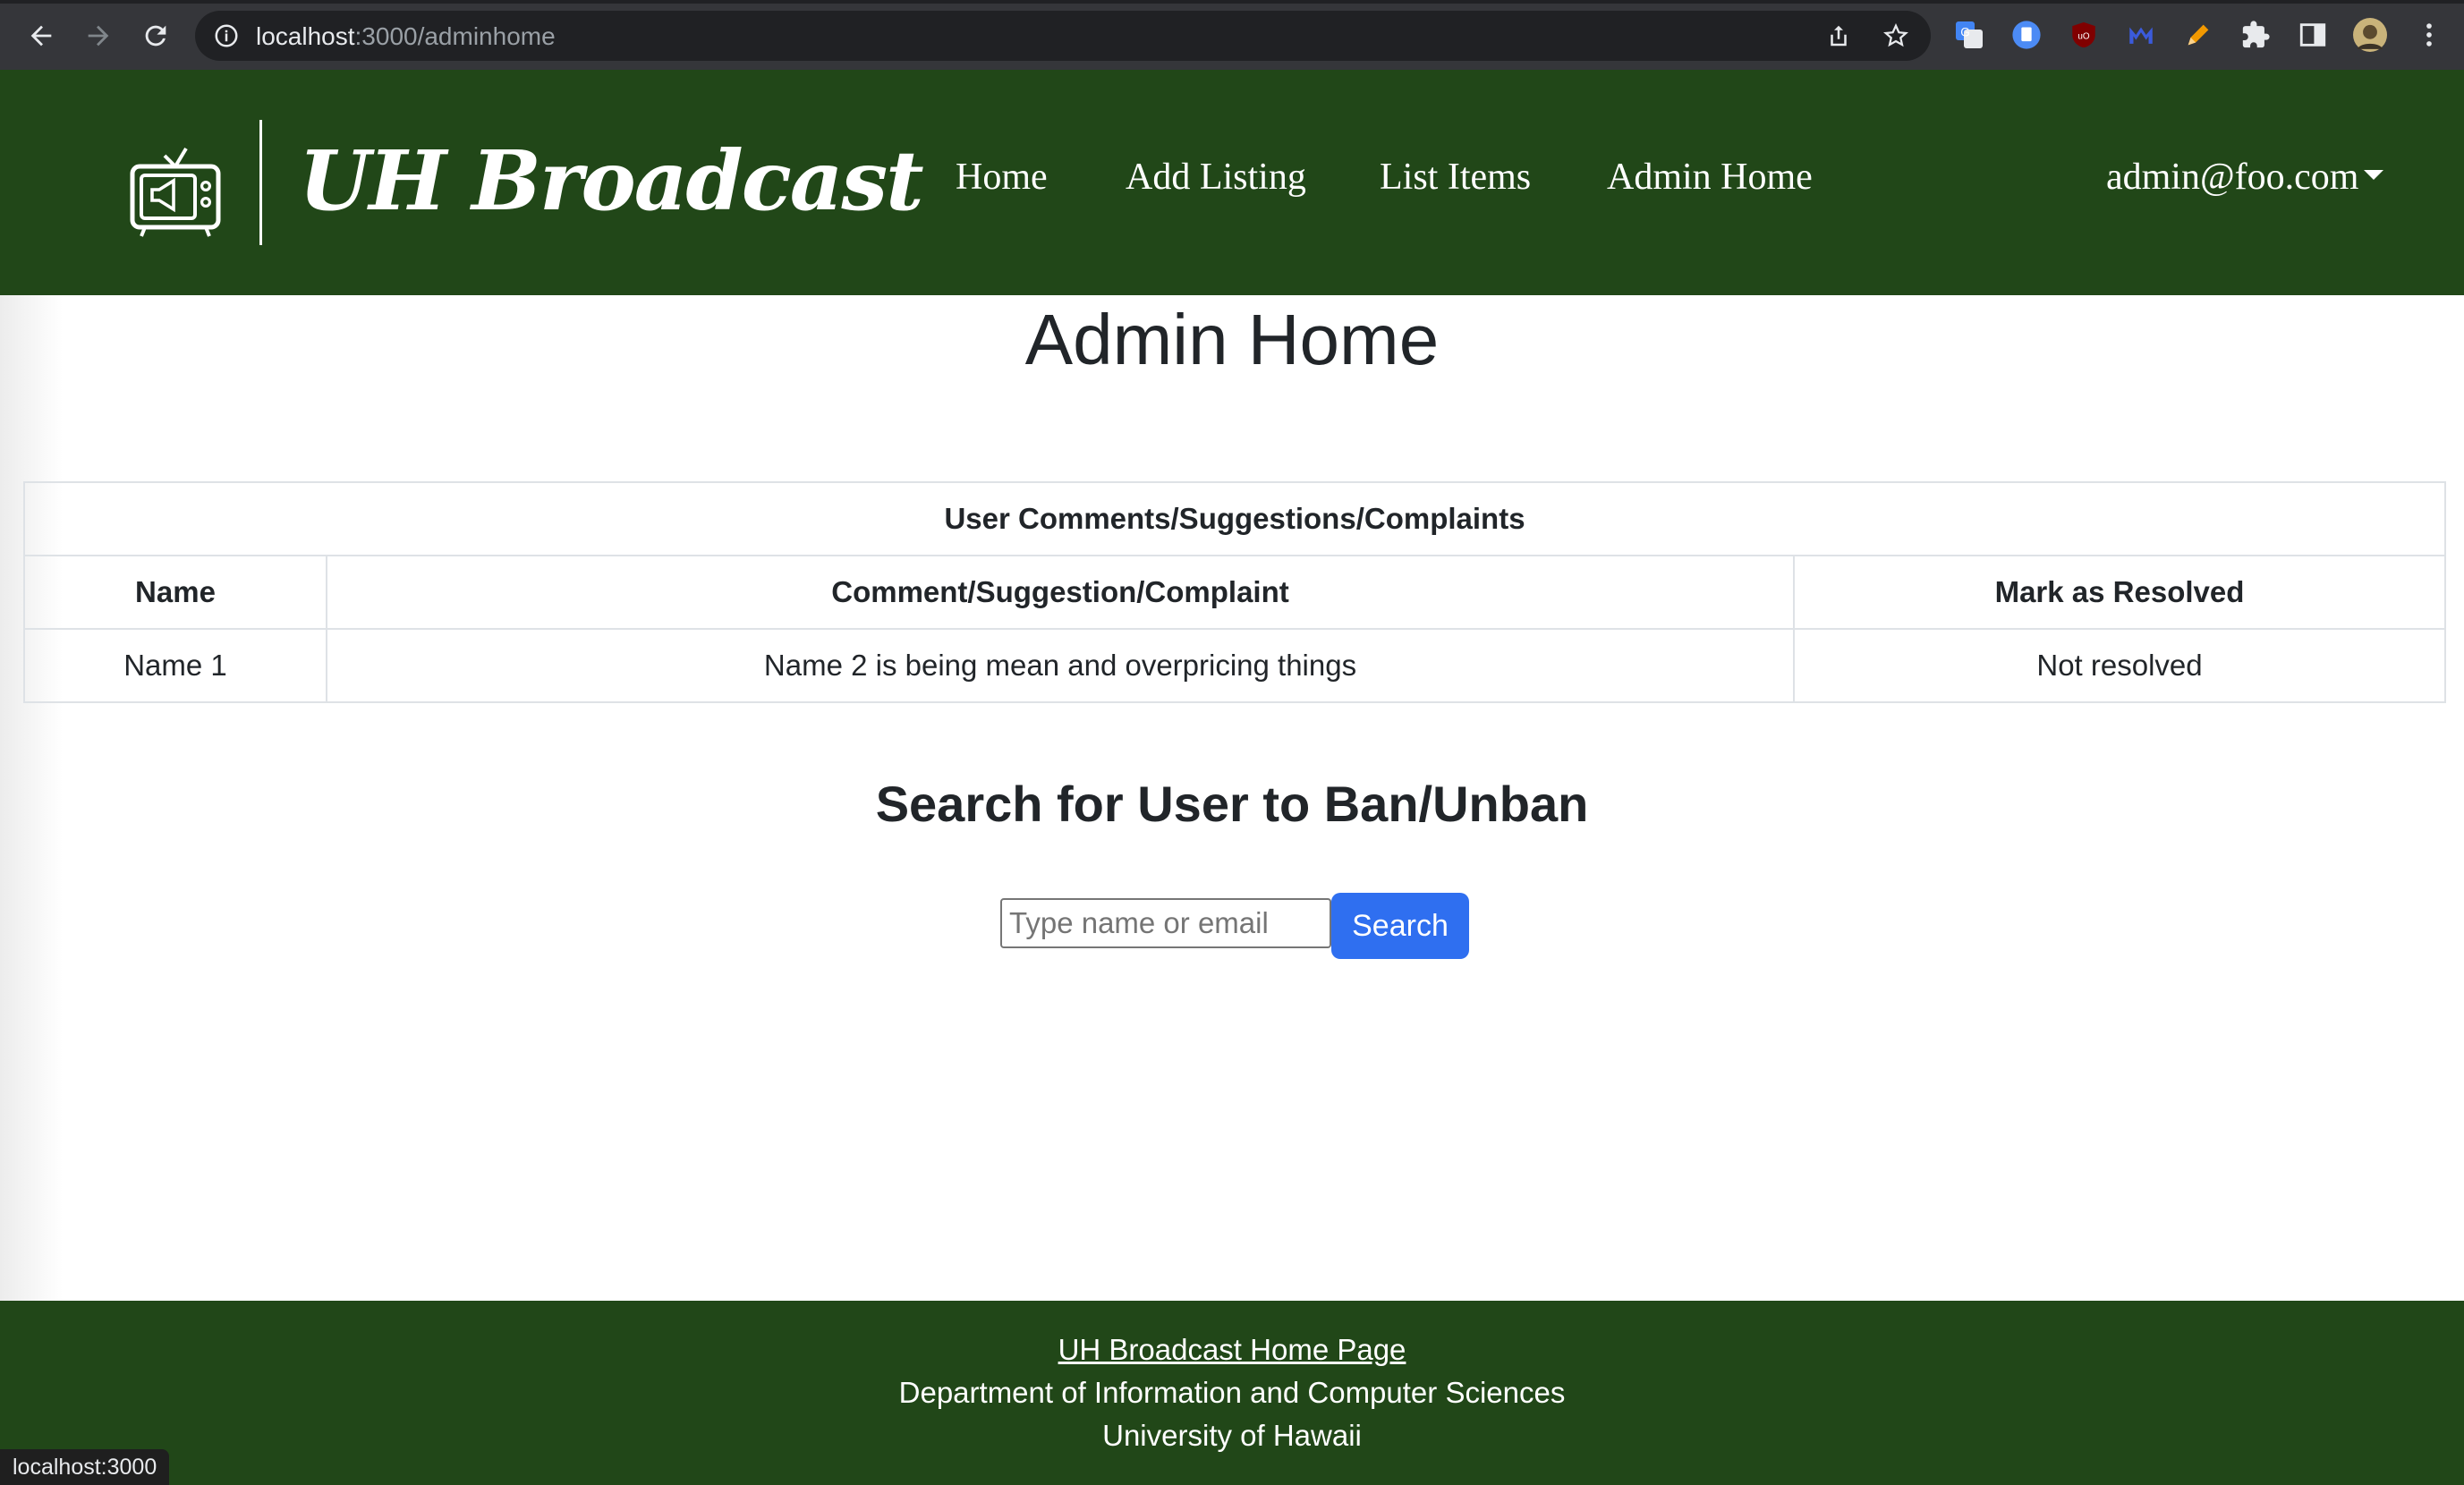  What do you see at coordinates (2374, 174) in the screenshot?
I see `caret-down-icon` at bounding box center [2374, 174].